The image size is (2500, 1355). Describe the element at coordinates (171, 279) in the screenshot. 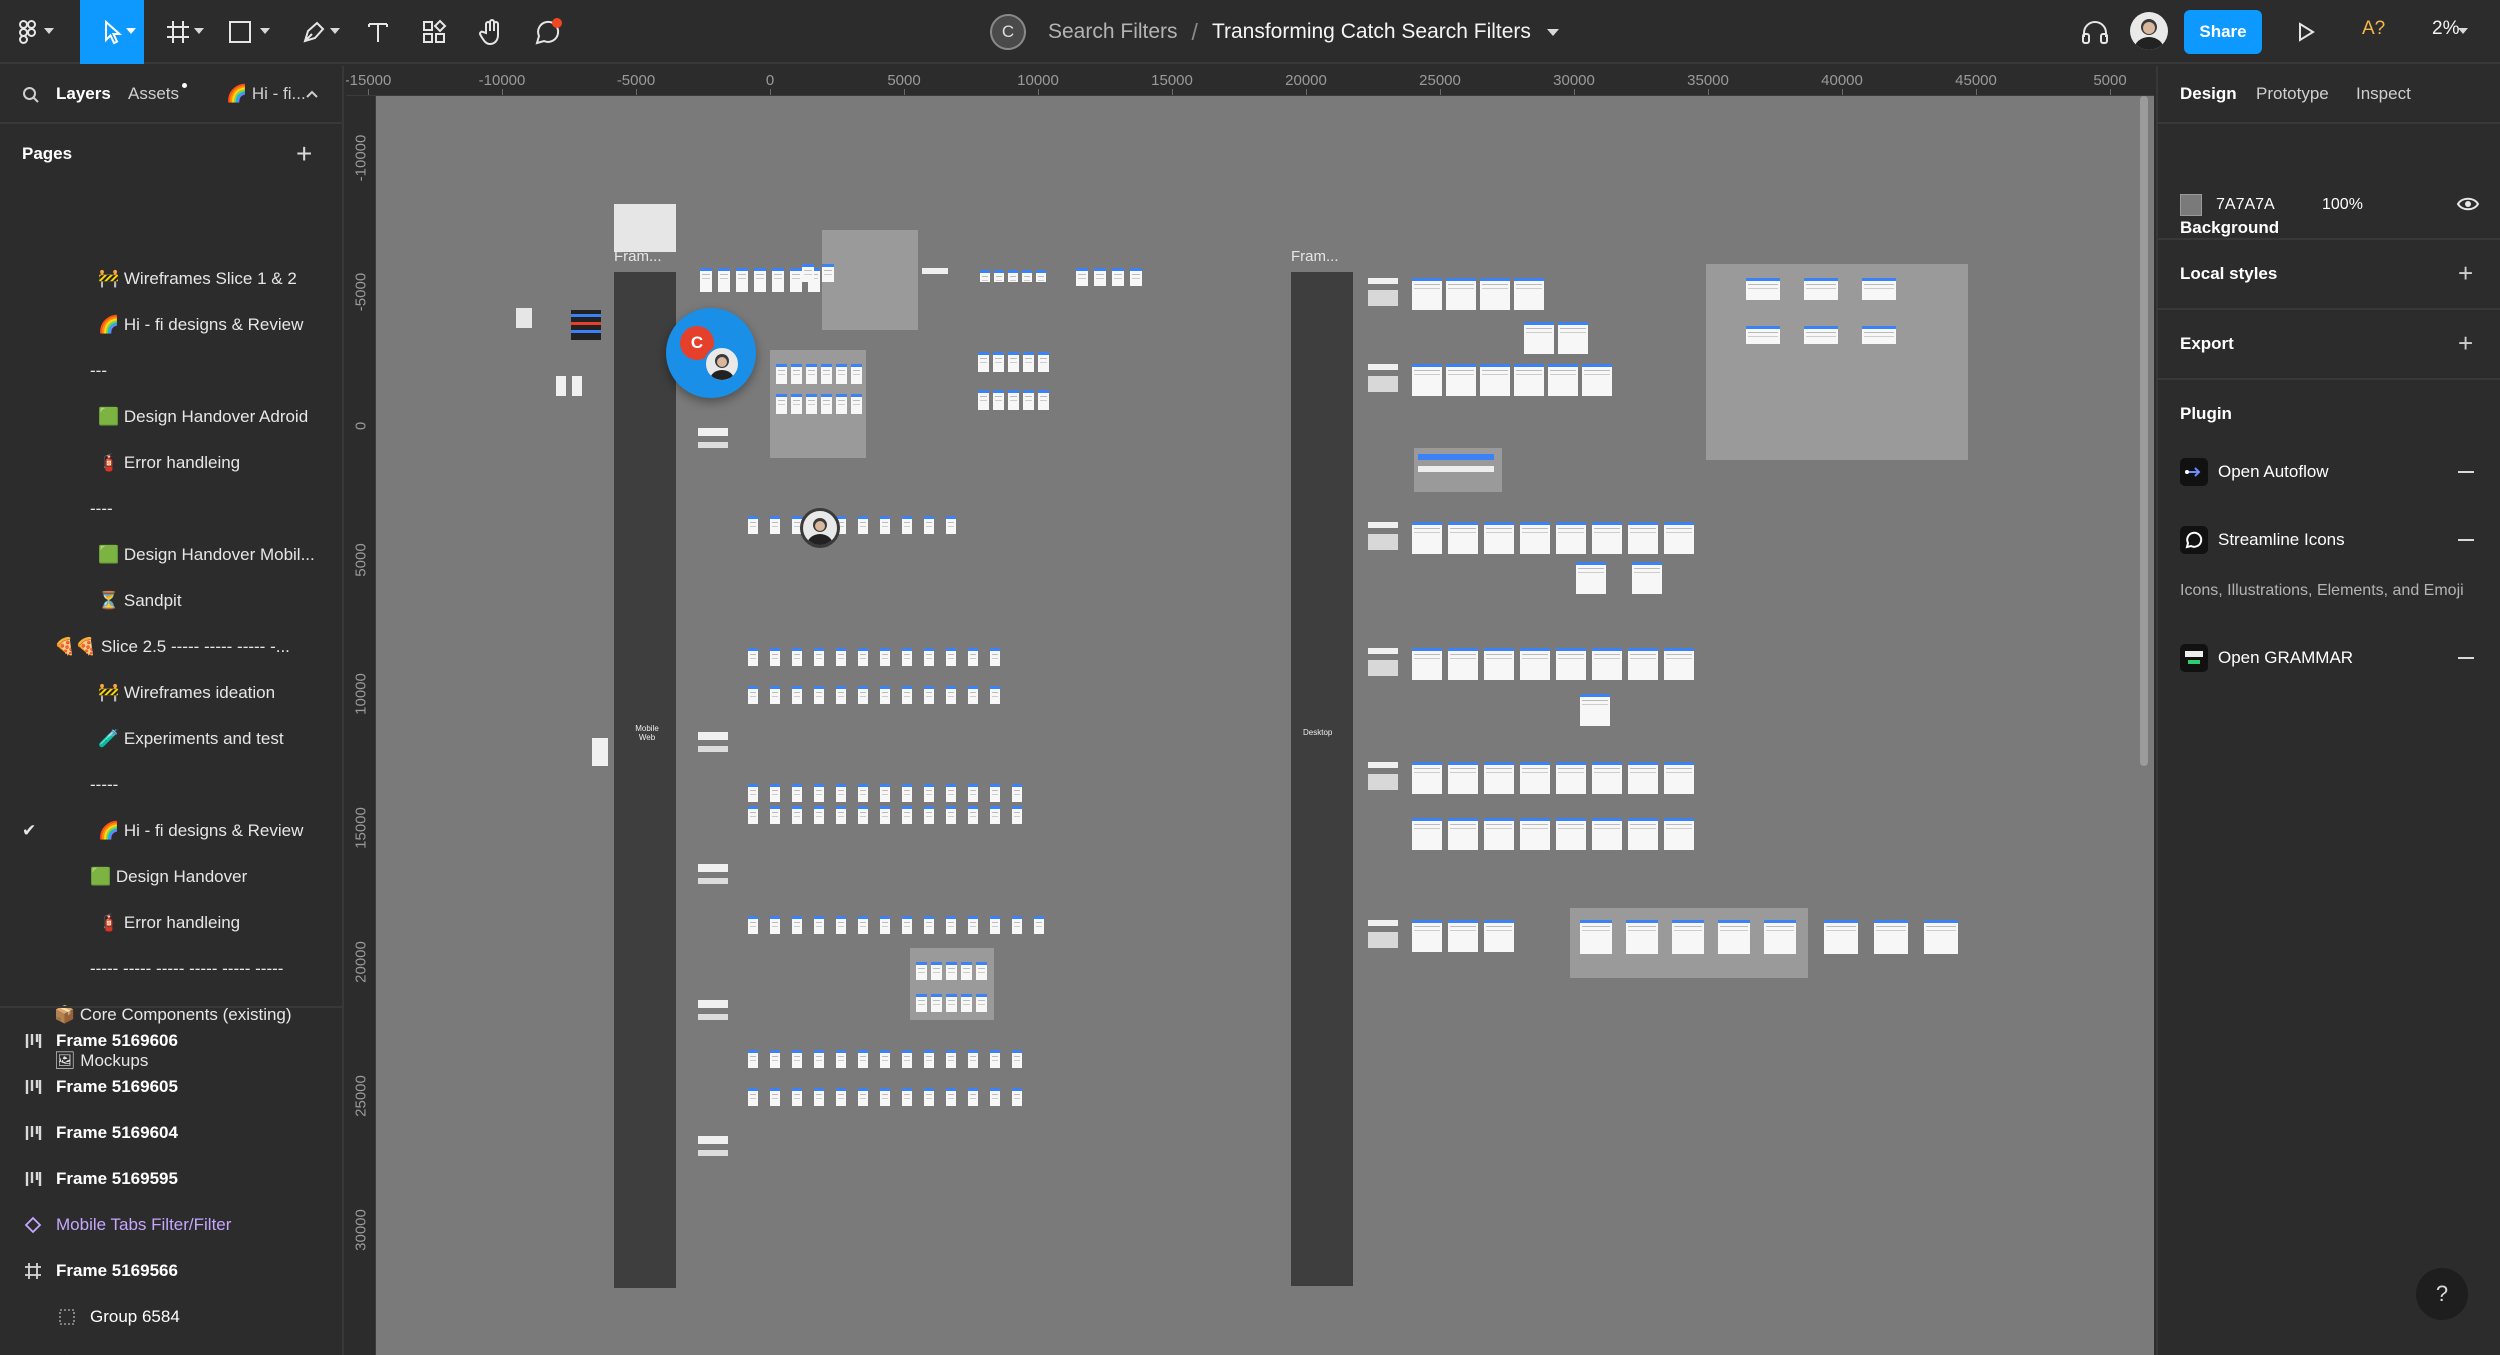

I see `page-item: 🚧 Wireframes Slice 1 & 2` at that location.